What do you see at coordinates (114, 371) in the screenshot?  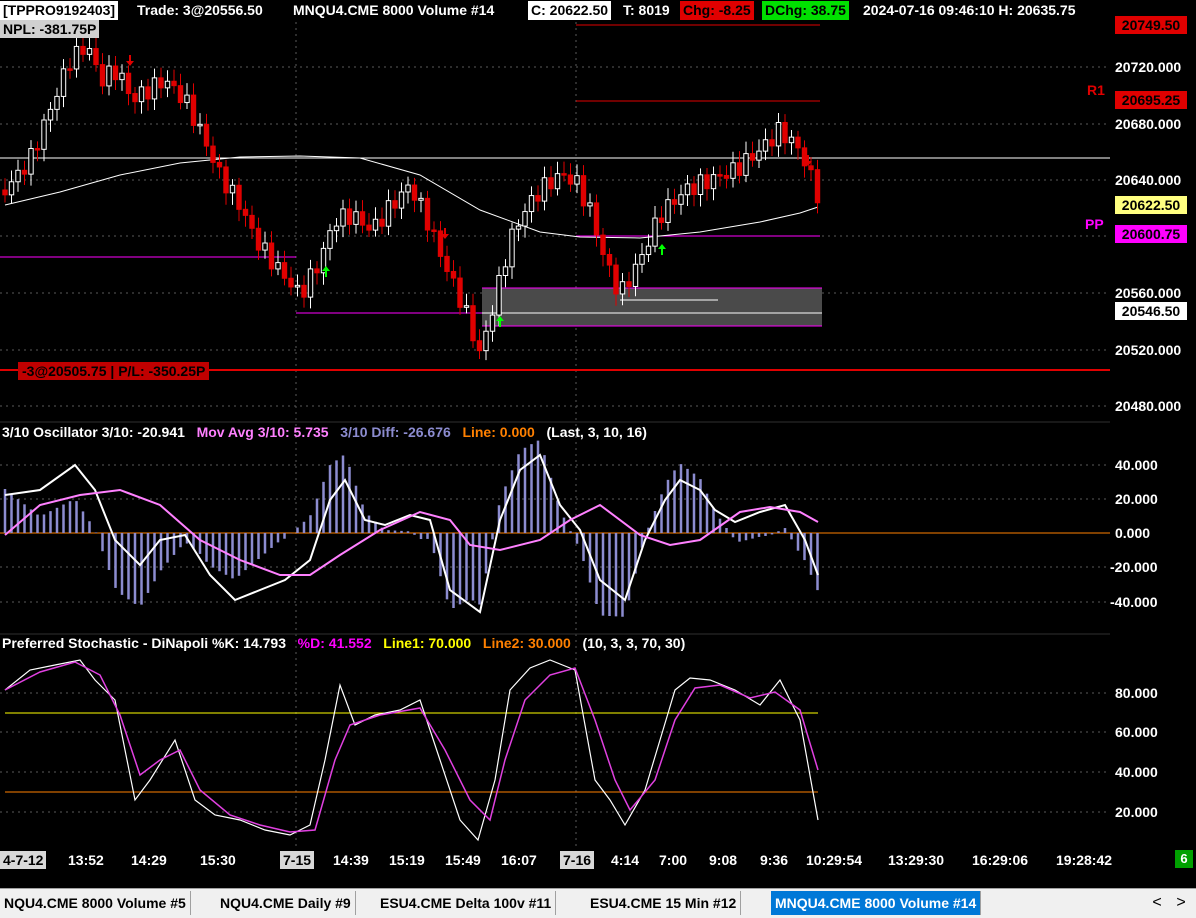 I see `position-tag: -3@20505.75 | P/L: -350.25P` at bounding box center [114, 371].